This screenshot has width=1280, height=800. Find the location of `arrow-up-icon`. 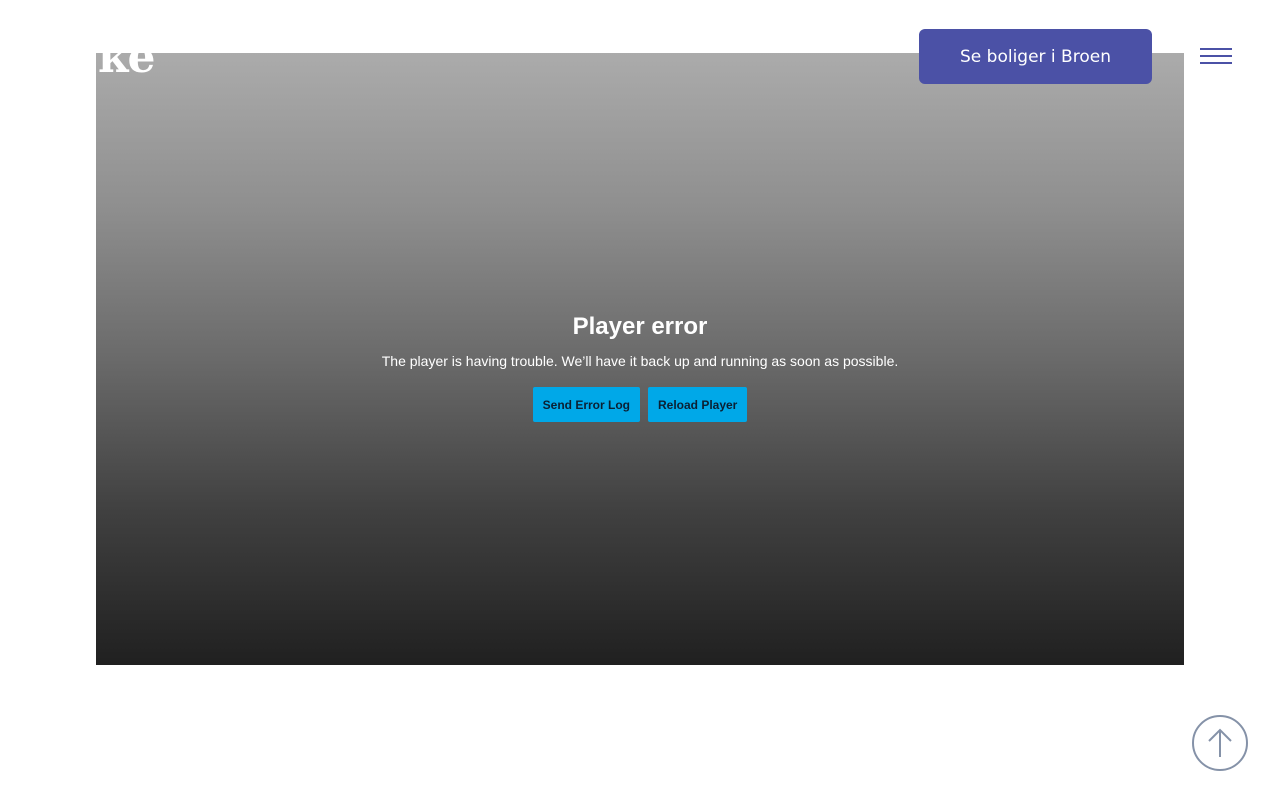

arrow-up-icon is located at coordinates (1220, 742).